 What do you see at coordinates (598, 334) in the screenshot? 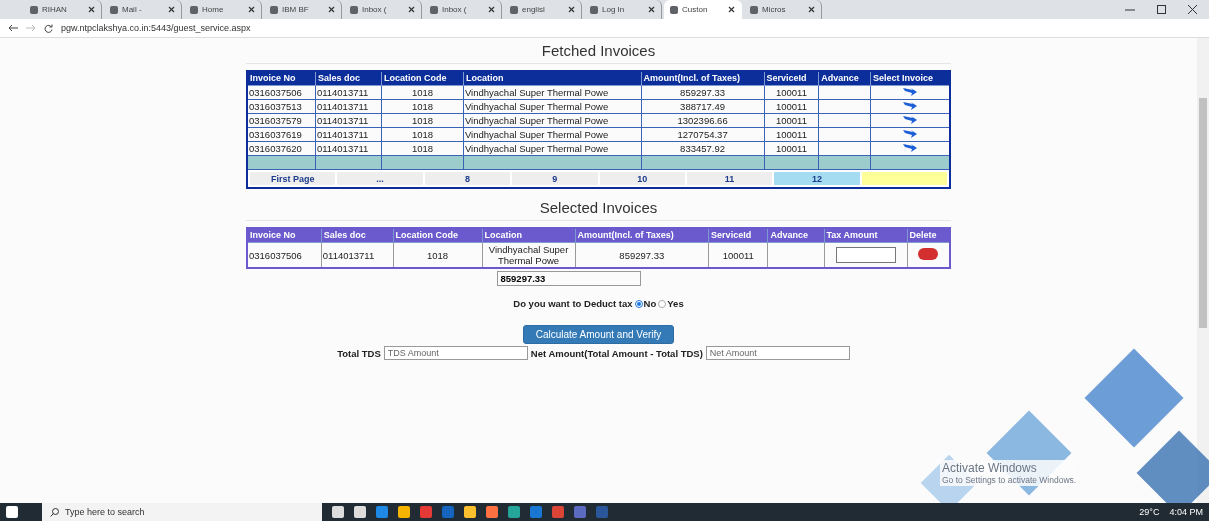
I see `calculate-button: Calculate Amount and Verify` at bounding box center [598, 334].